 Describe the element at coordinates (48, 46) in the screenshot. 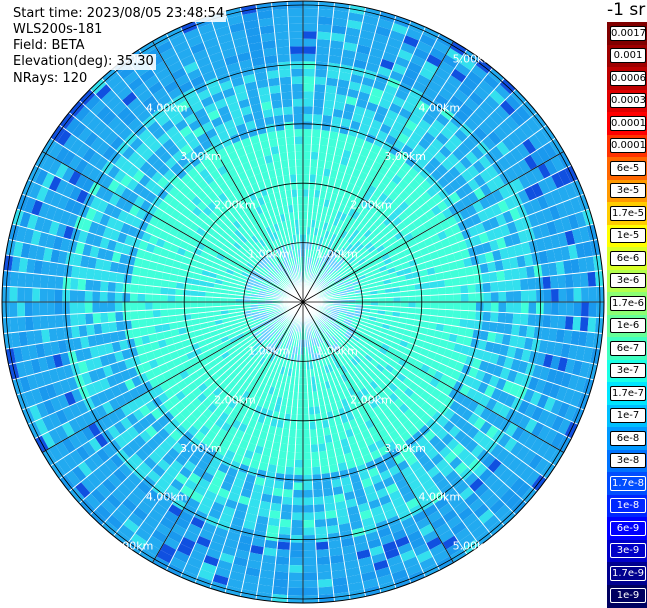

I see `field-text: Field: BETA` at that location.